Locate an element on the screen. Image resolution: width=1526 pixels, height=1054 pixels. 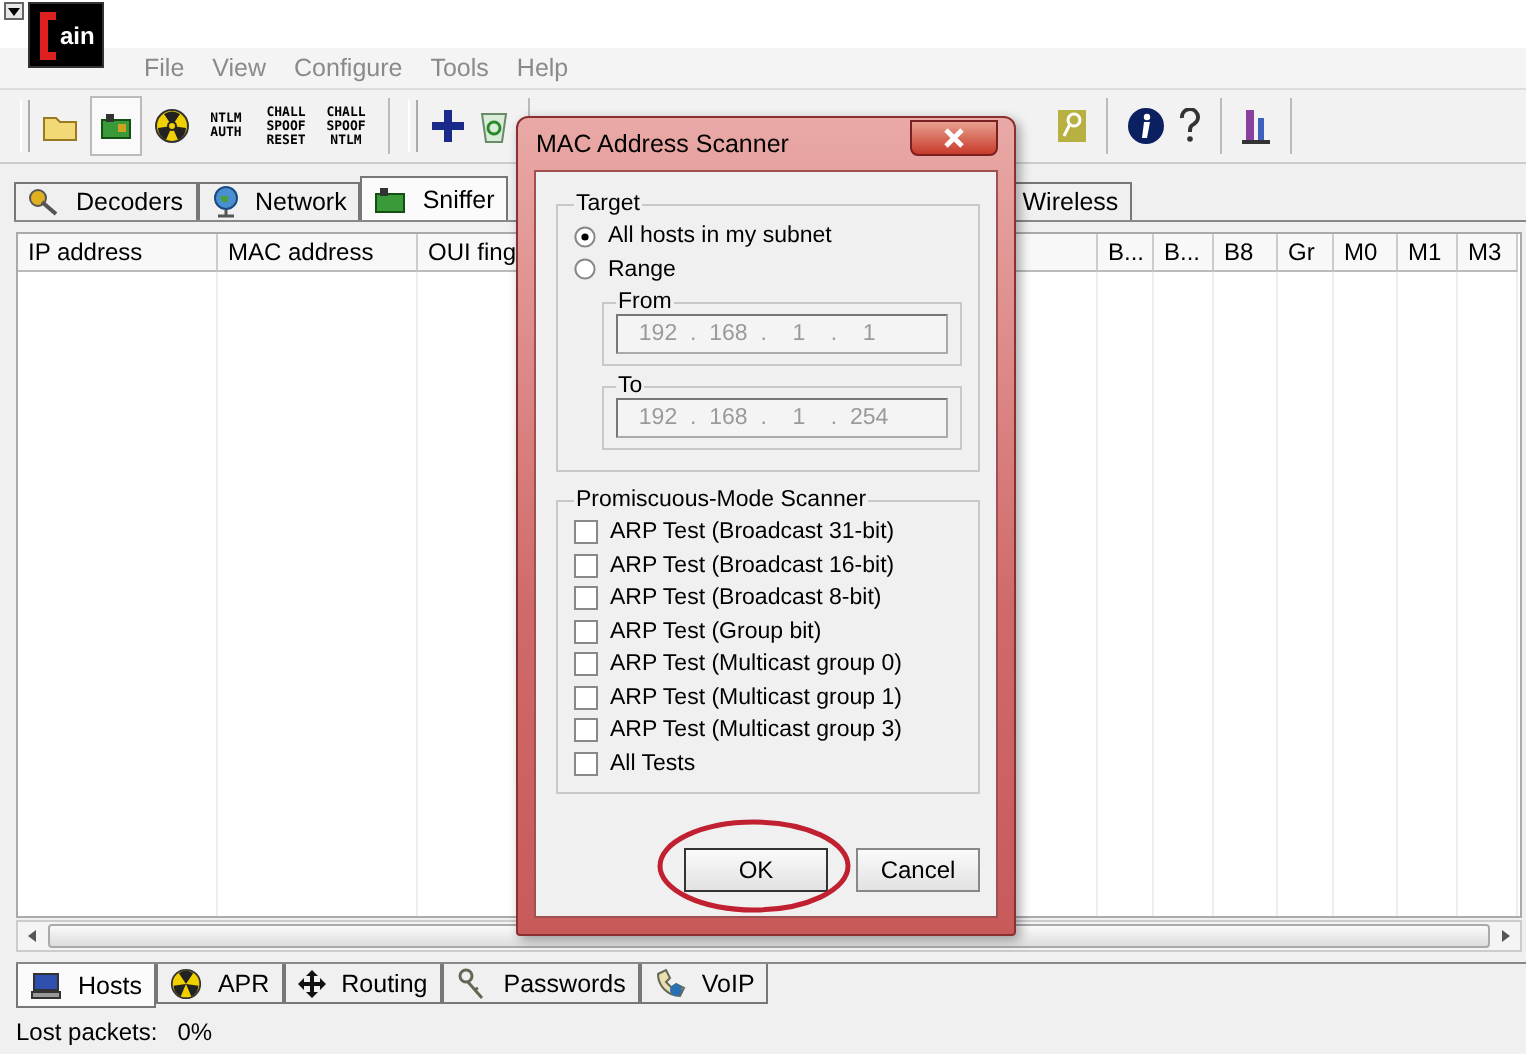
close-button is located at coordinates (954, 138).